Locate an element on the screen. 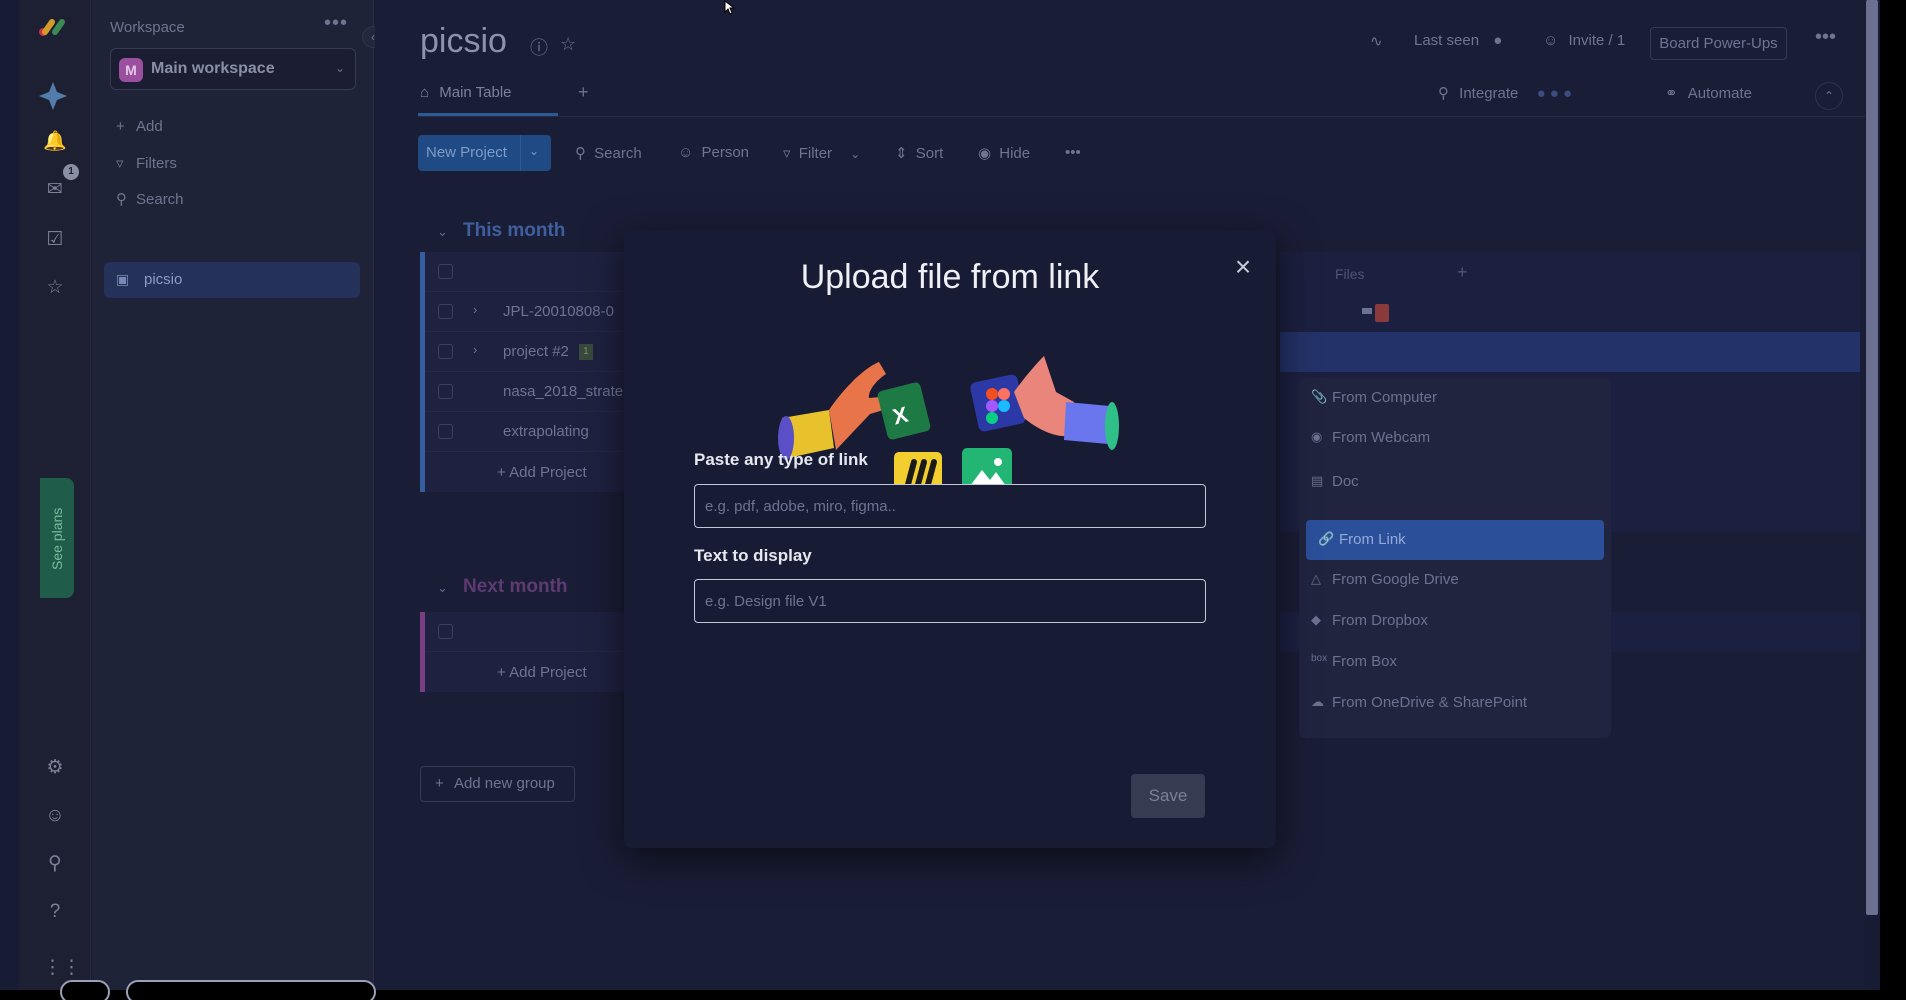 The image size is (1906, 1000). new-project-button: New Project ⌄ is located at coordinates (484, 153).